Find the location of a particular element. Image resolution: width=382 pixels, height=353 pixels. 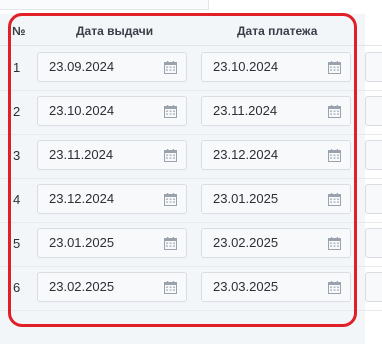

table-header: № Дата выдачи Дата платежа is located at coordinates (191, 30).